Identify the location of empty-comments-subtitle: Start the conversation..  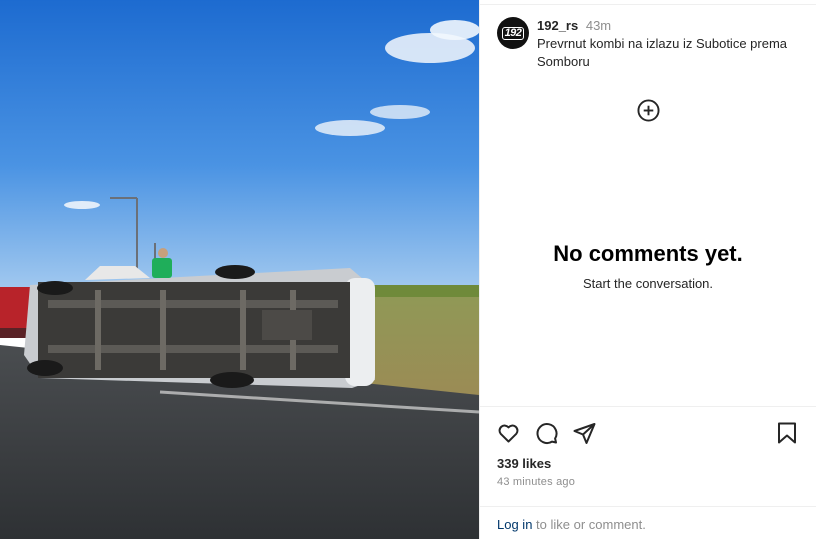
(648, 283).